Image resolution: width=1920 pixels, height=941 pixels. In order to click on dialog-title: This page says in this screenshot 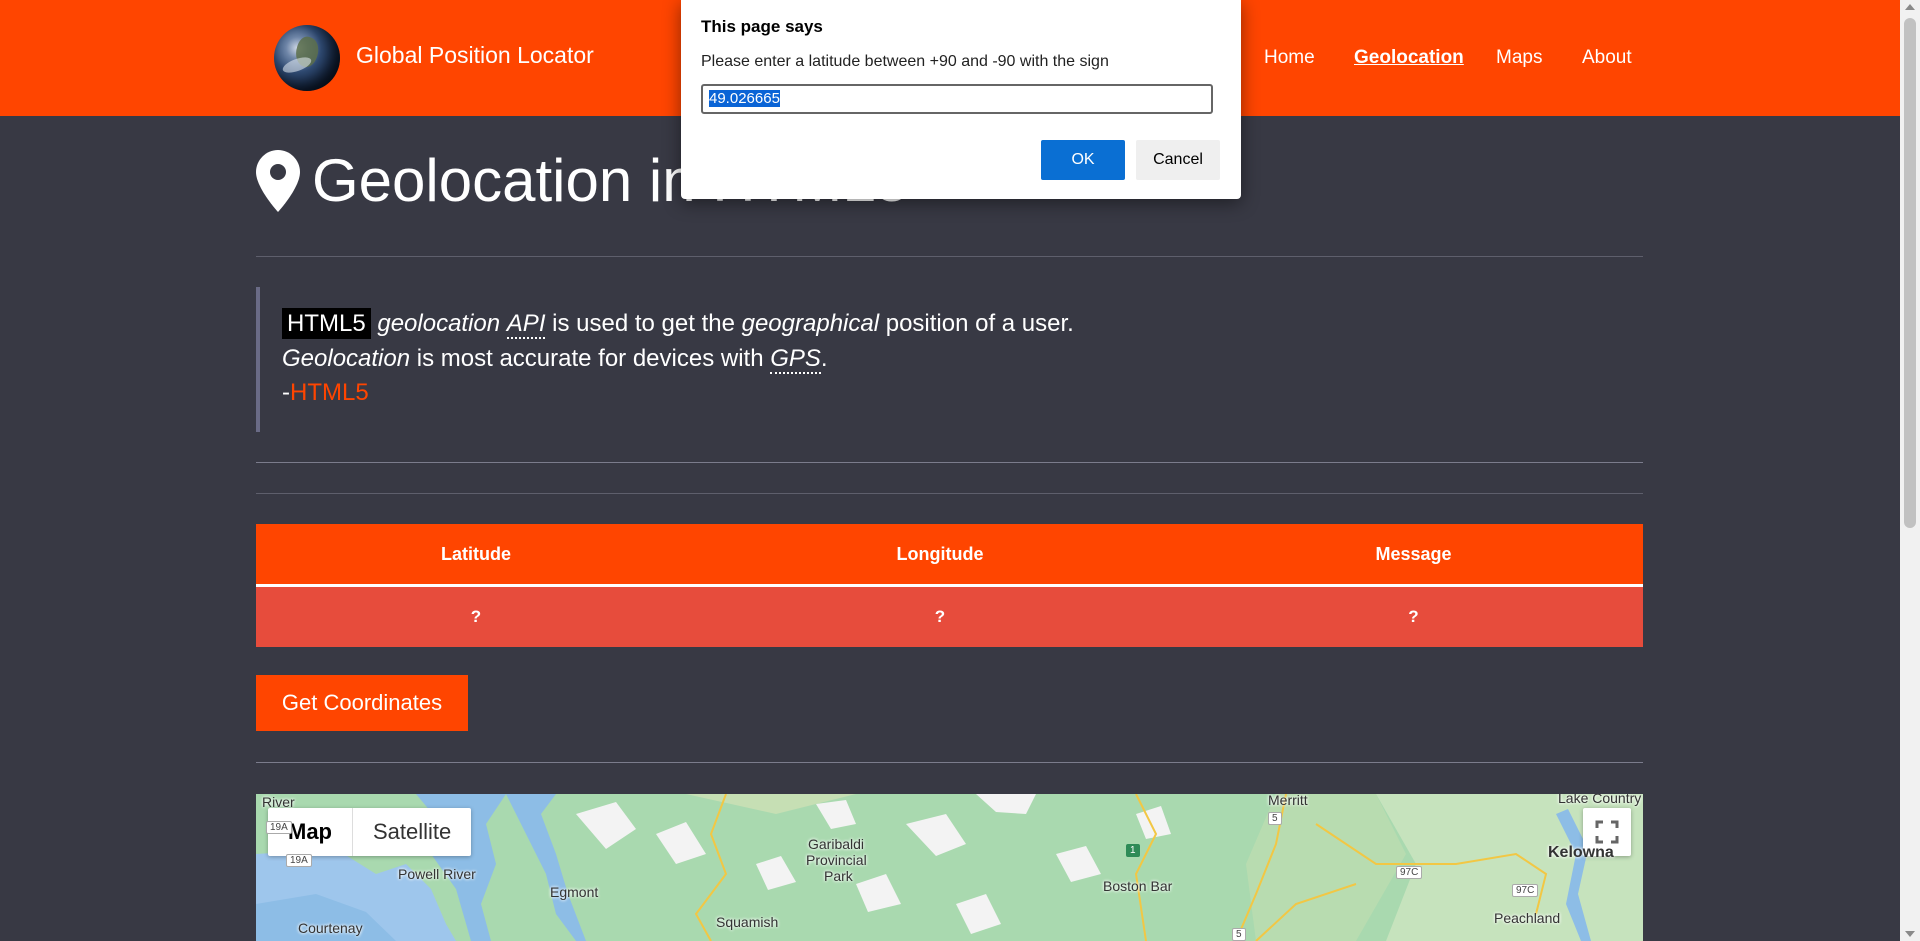, I will do `click(762, 26)`.